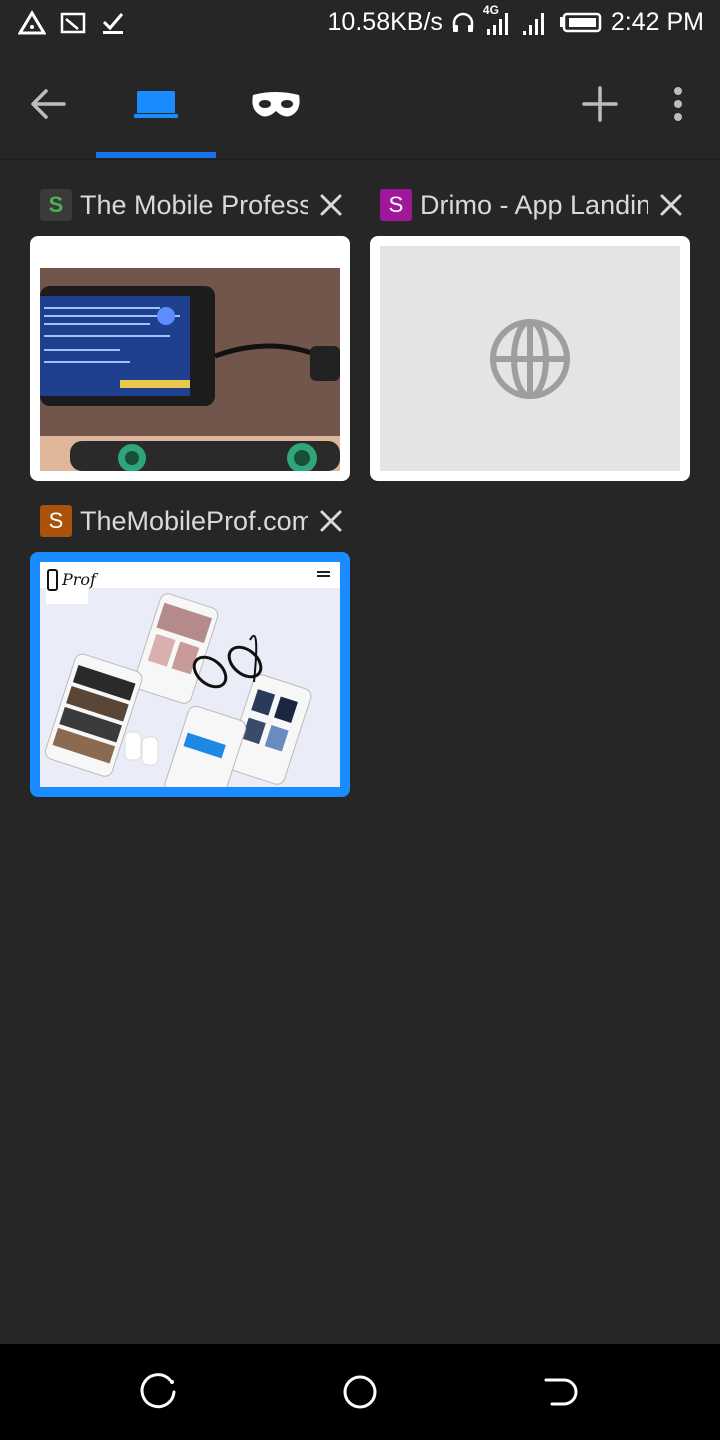  Describe the element at coordinates (490, 9) in the screenshot. I see `network-type: 4G` at that location.